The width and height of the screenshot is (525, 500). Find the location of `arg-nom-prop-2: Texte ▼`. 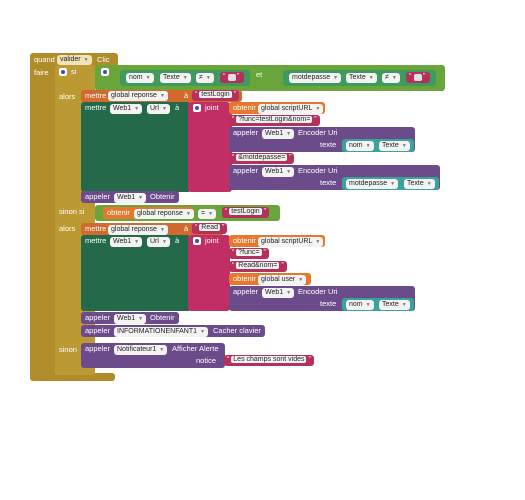

arg-nom-prop-2: Texte ▼ is located at coordinates (394, 305).